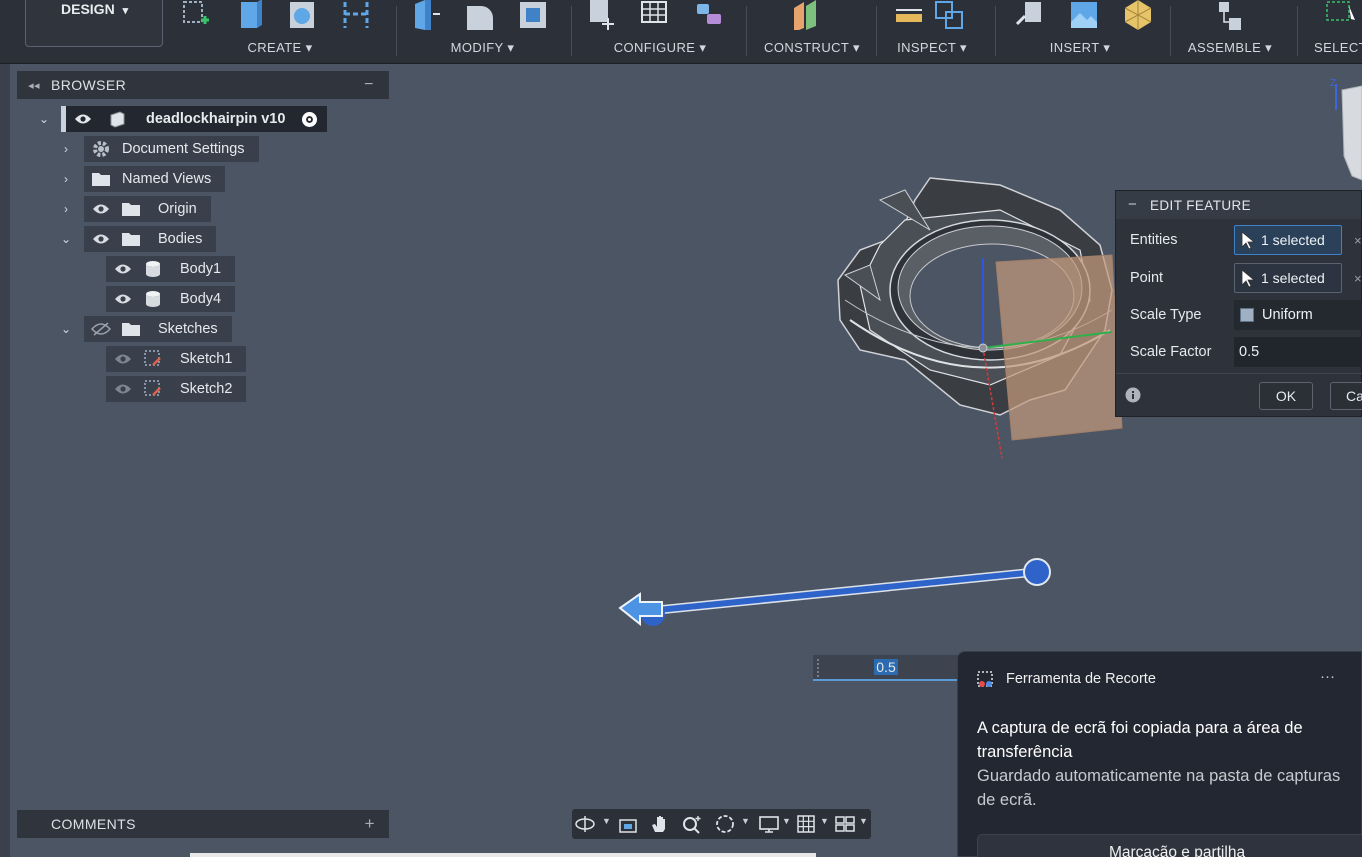  What do you see at coordinates (983, 348) in the screenshot?
I see `origin-point` at bounding box center [983, 348].